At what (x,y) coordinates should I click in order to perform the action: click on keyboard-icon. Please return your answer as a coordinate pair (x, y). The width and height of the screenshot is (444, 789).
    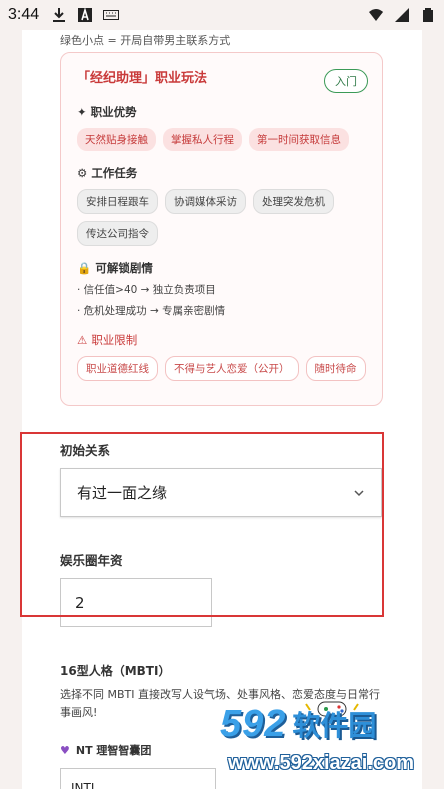
    Looking at the image, I should click on (111, 15).